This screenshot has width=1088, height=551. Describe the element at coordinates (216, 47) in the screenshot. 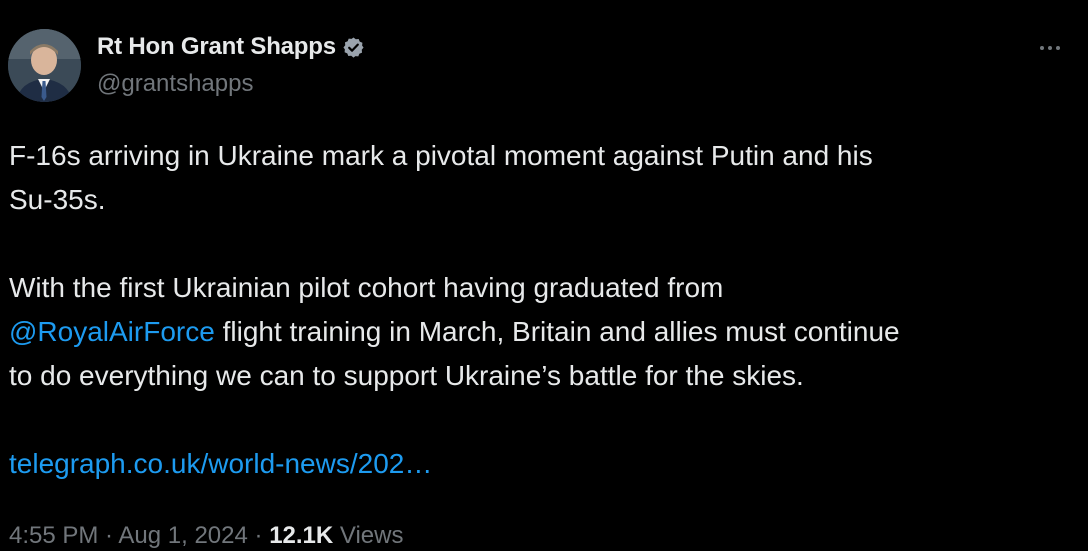

I see `author-display-name: Rt Hon Grant Shapps` at that location.